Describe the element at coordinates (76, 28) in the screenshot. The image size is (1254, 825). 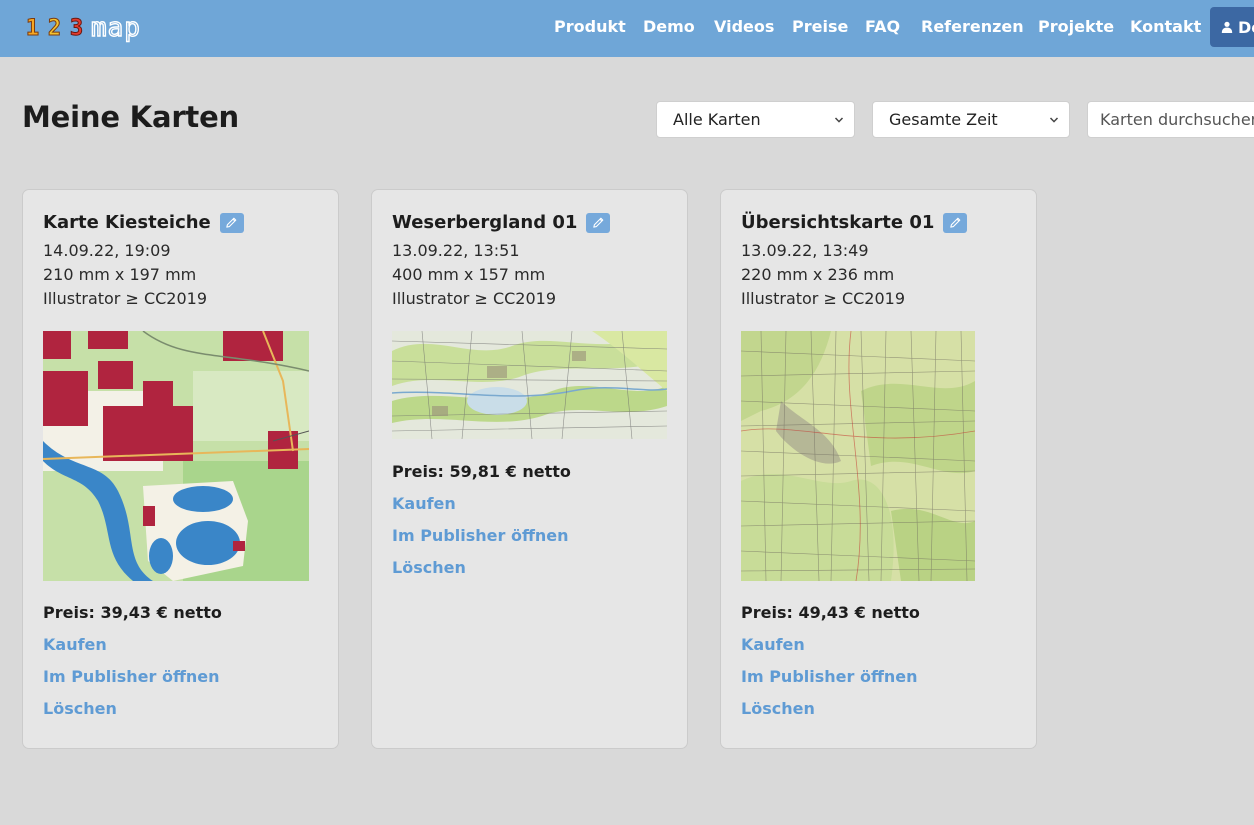
I see `logo-digit-3: 3` at that location.